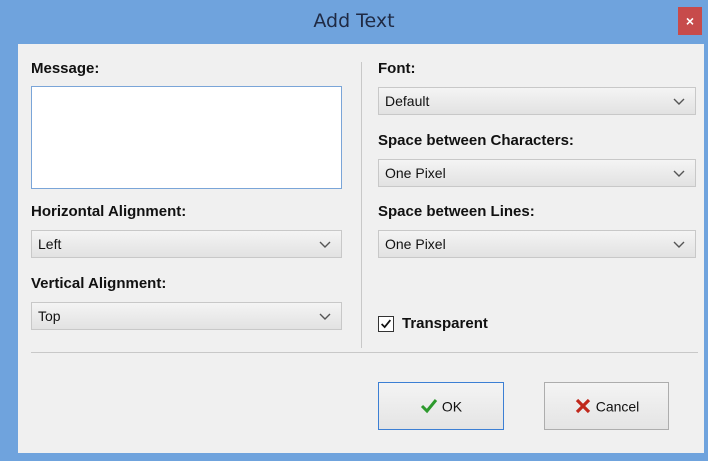  I want to click on x-icon, so click(582, 406).